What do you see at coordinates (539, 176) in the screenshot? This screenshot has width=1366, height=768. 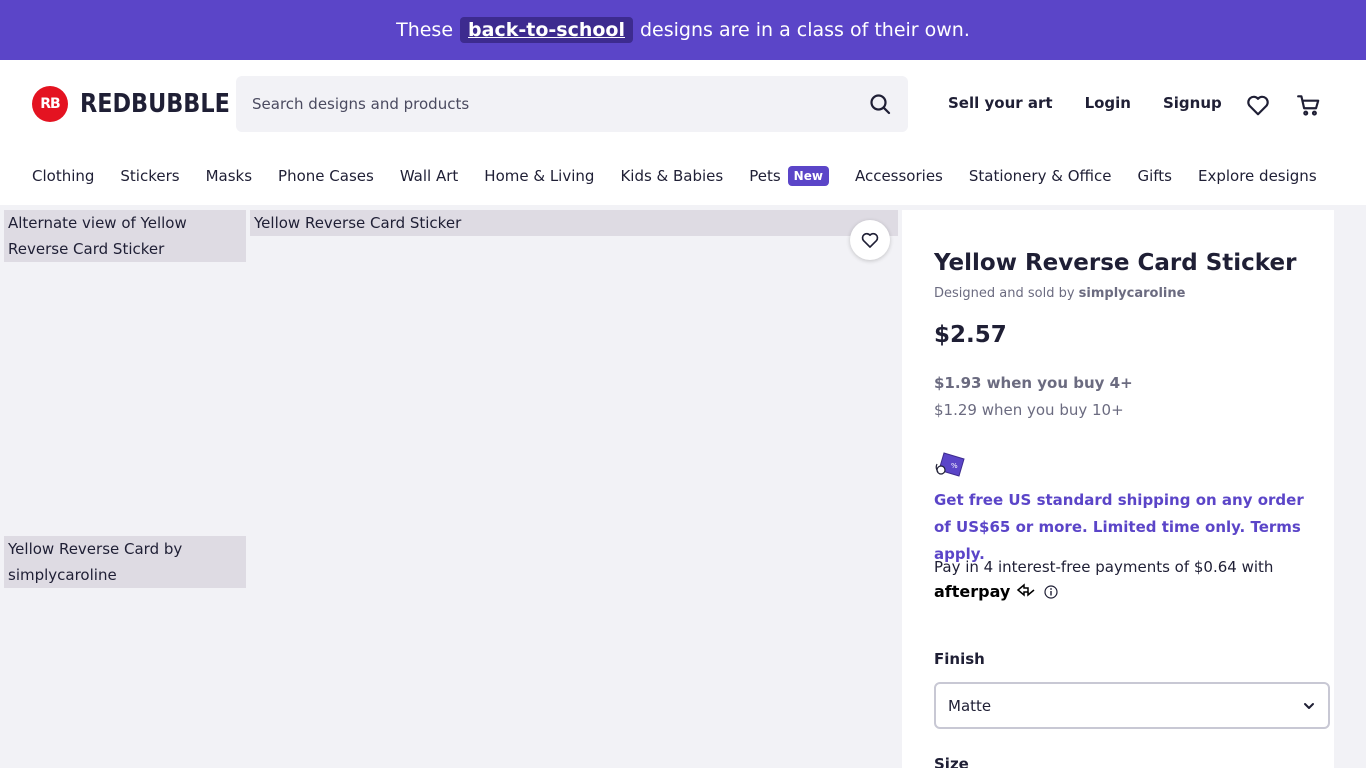 I see `category-home-living: Home & Living` at bounding box center [539, 176].